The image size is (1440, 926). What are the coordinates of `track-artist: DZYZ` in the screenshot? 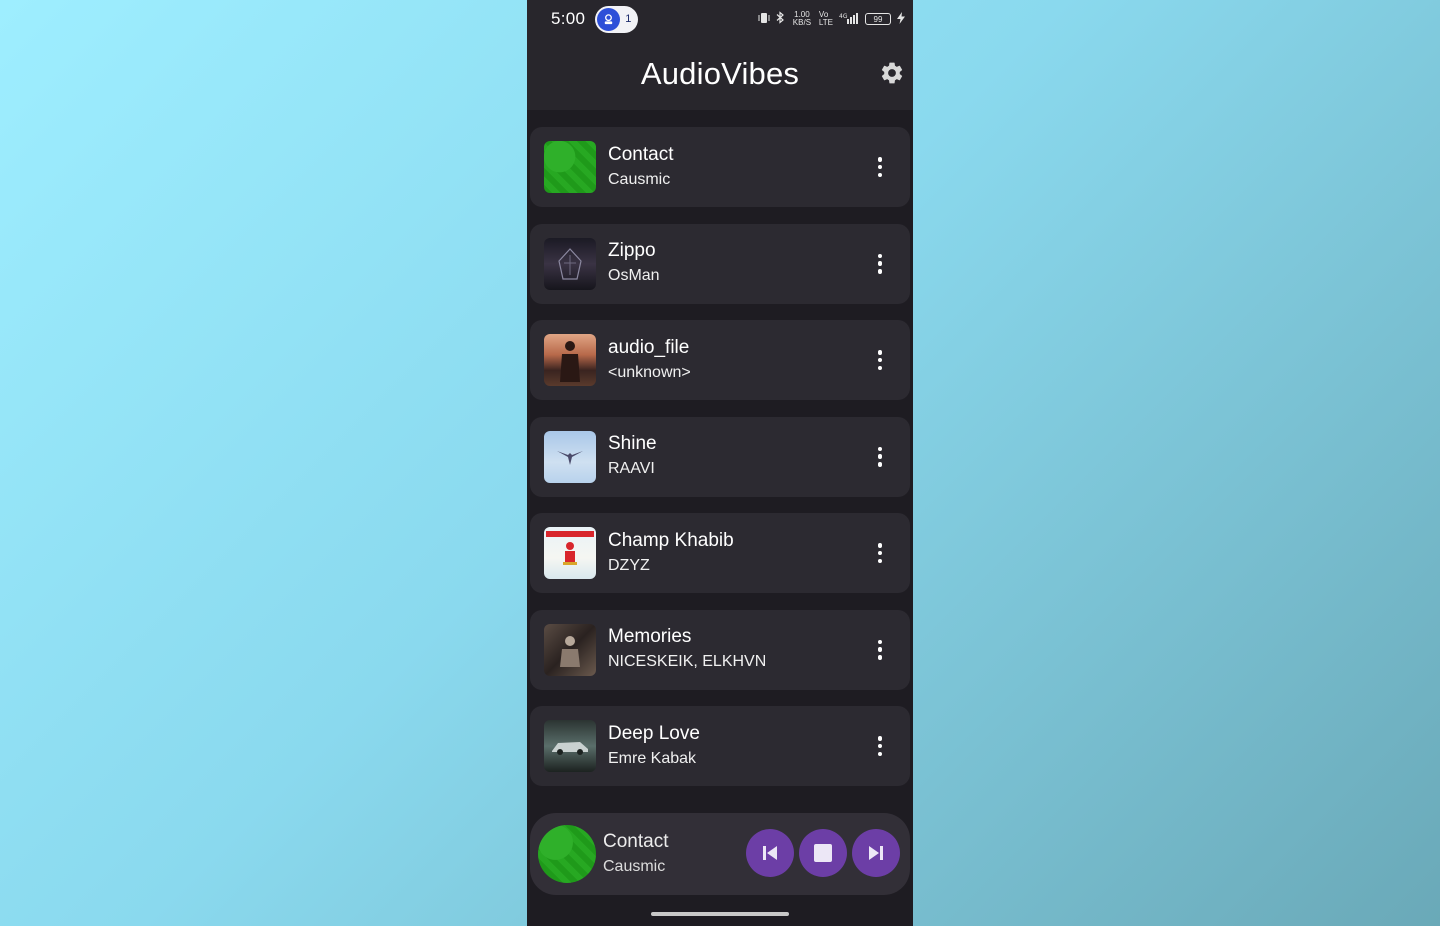 It's located at (629, 565).